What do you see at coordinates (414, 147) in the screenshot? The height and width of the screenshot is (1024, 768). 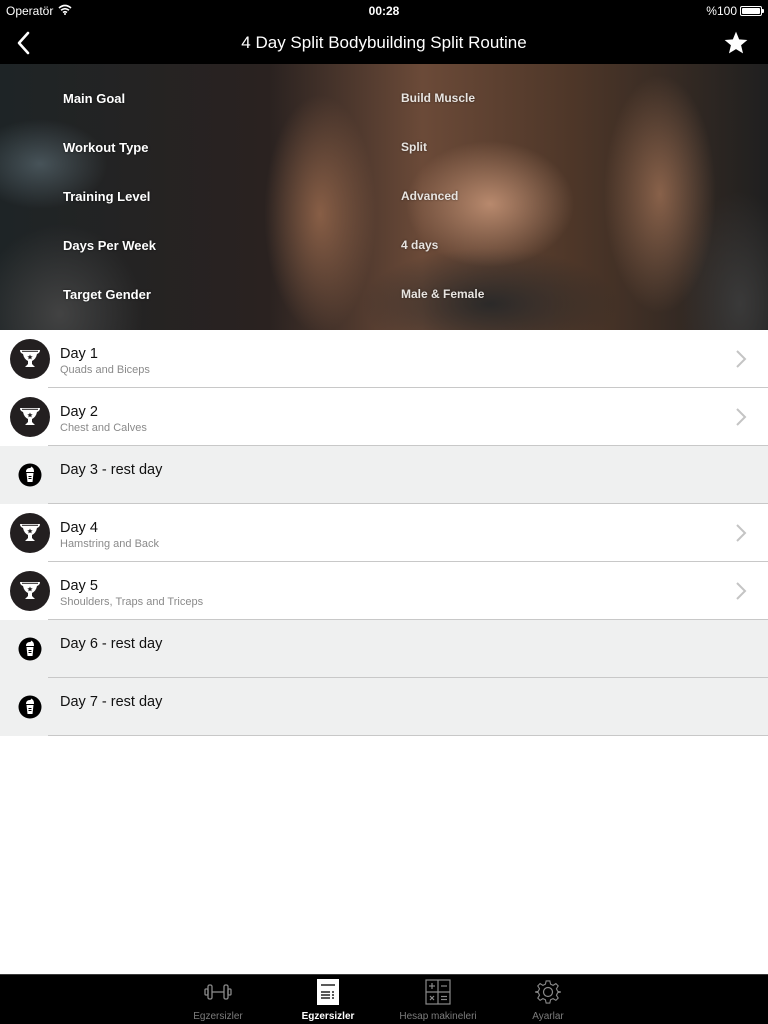 I see `overview-value: Split` at bounding box center [414, 147].